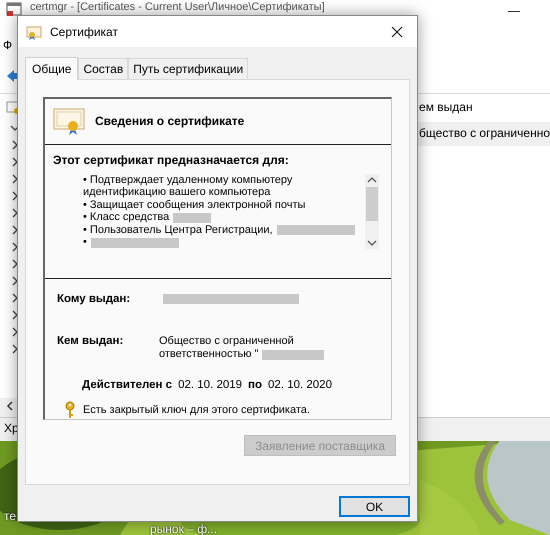 The height and width of the screenshot is (535, 550). I want to click on date-value: 02. 10. 2019, so click(210, 385).